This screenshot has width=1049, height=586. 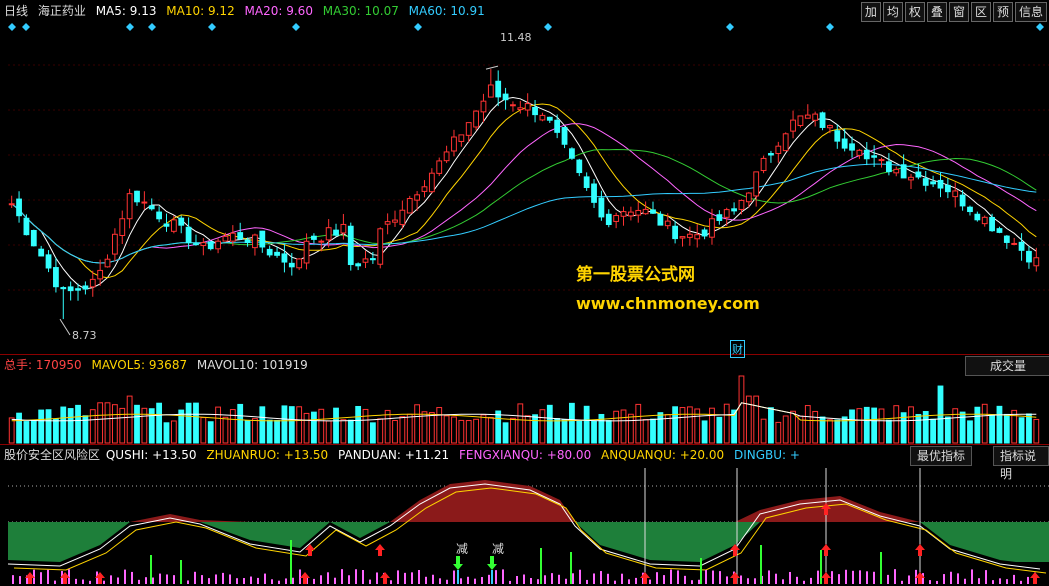 What do you see at coordinates (524, 409) in the screenshot?
I see `volume-bars` at bounding box center [524, 409].